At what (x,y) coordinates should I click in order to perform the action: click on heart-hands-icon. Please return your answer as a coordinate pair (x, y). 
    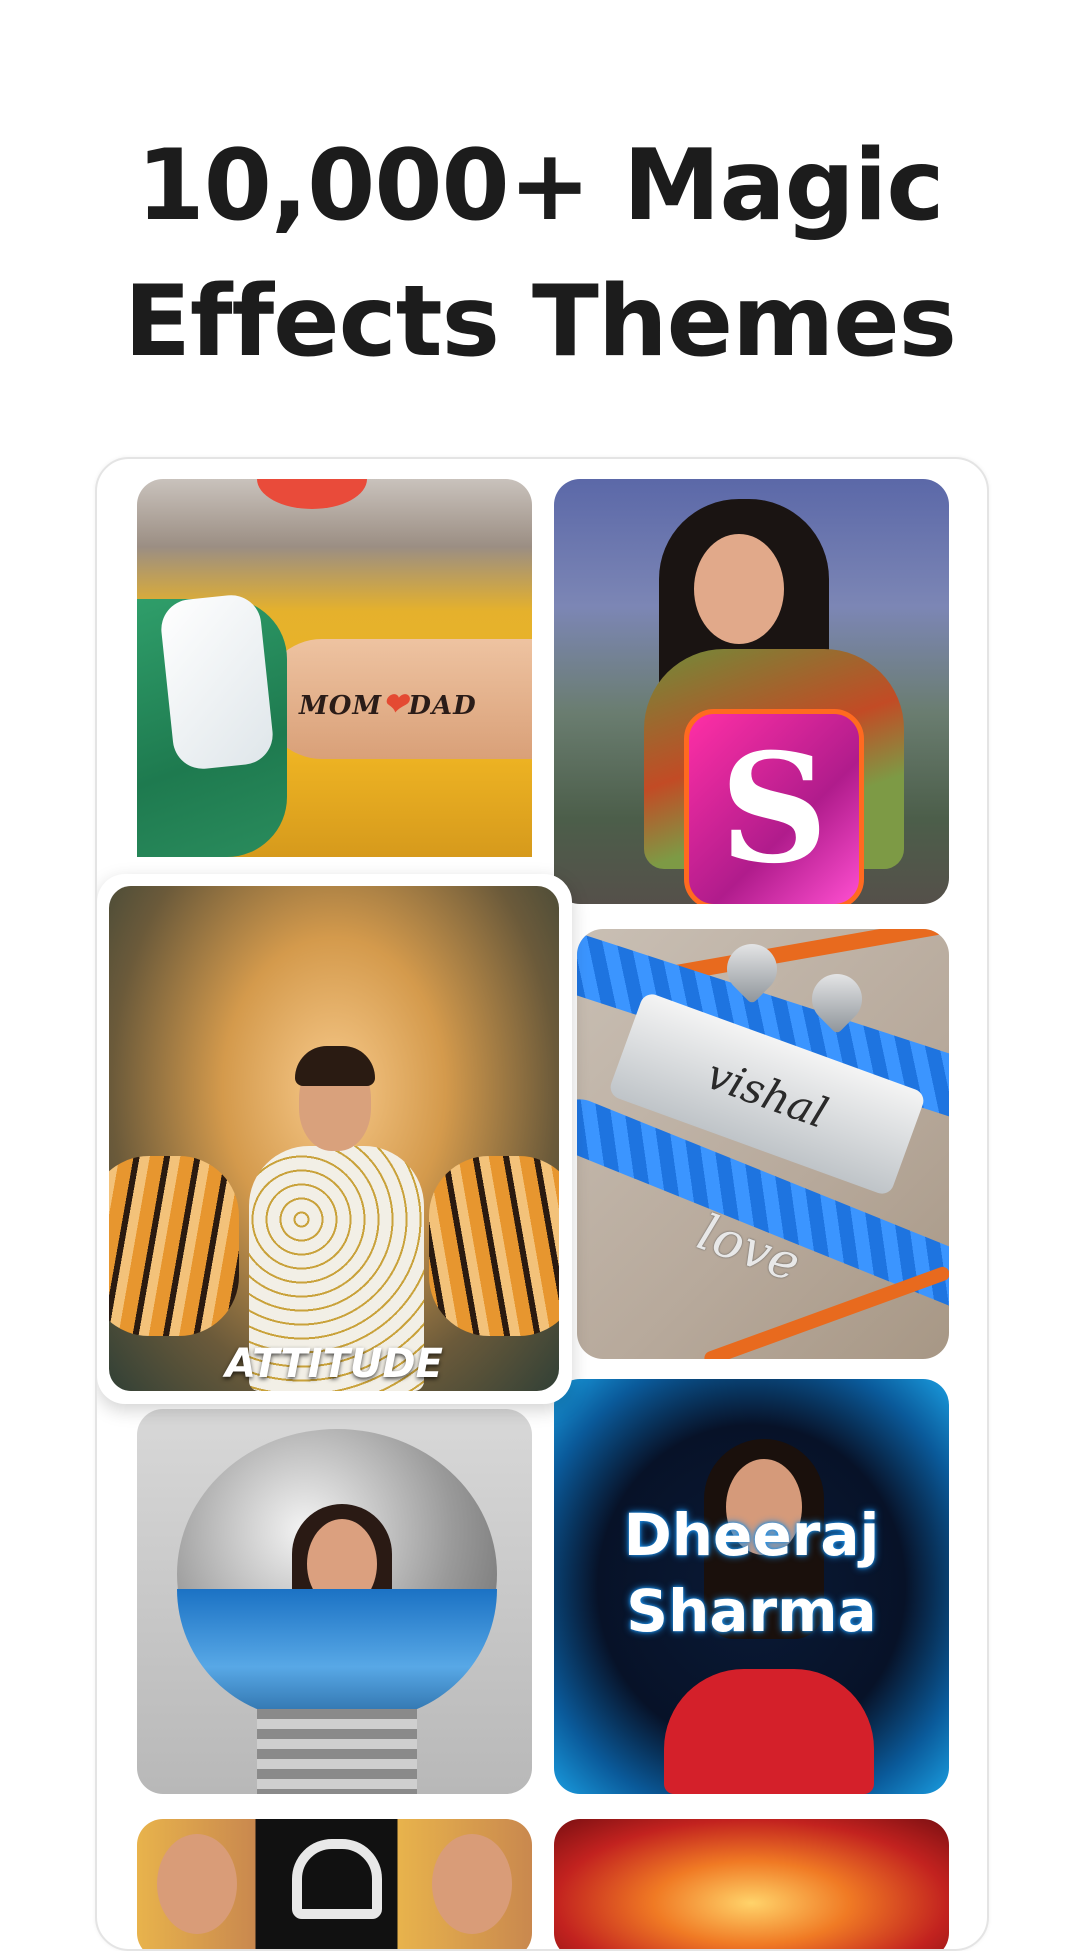
    Looking at the image, I should click on (337, 1879).